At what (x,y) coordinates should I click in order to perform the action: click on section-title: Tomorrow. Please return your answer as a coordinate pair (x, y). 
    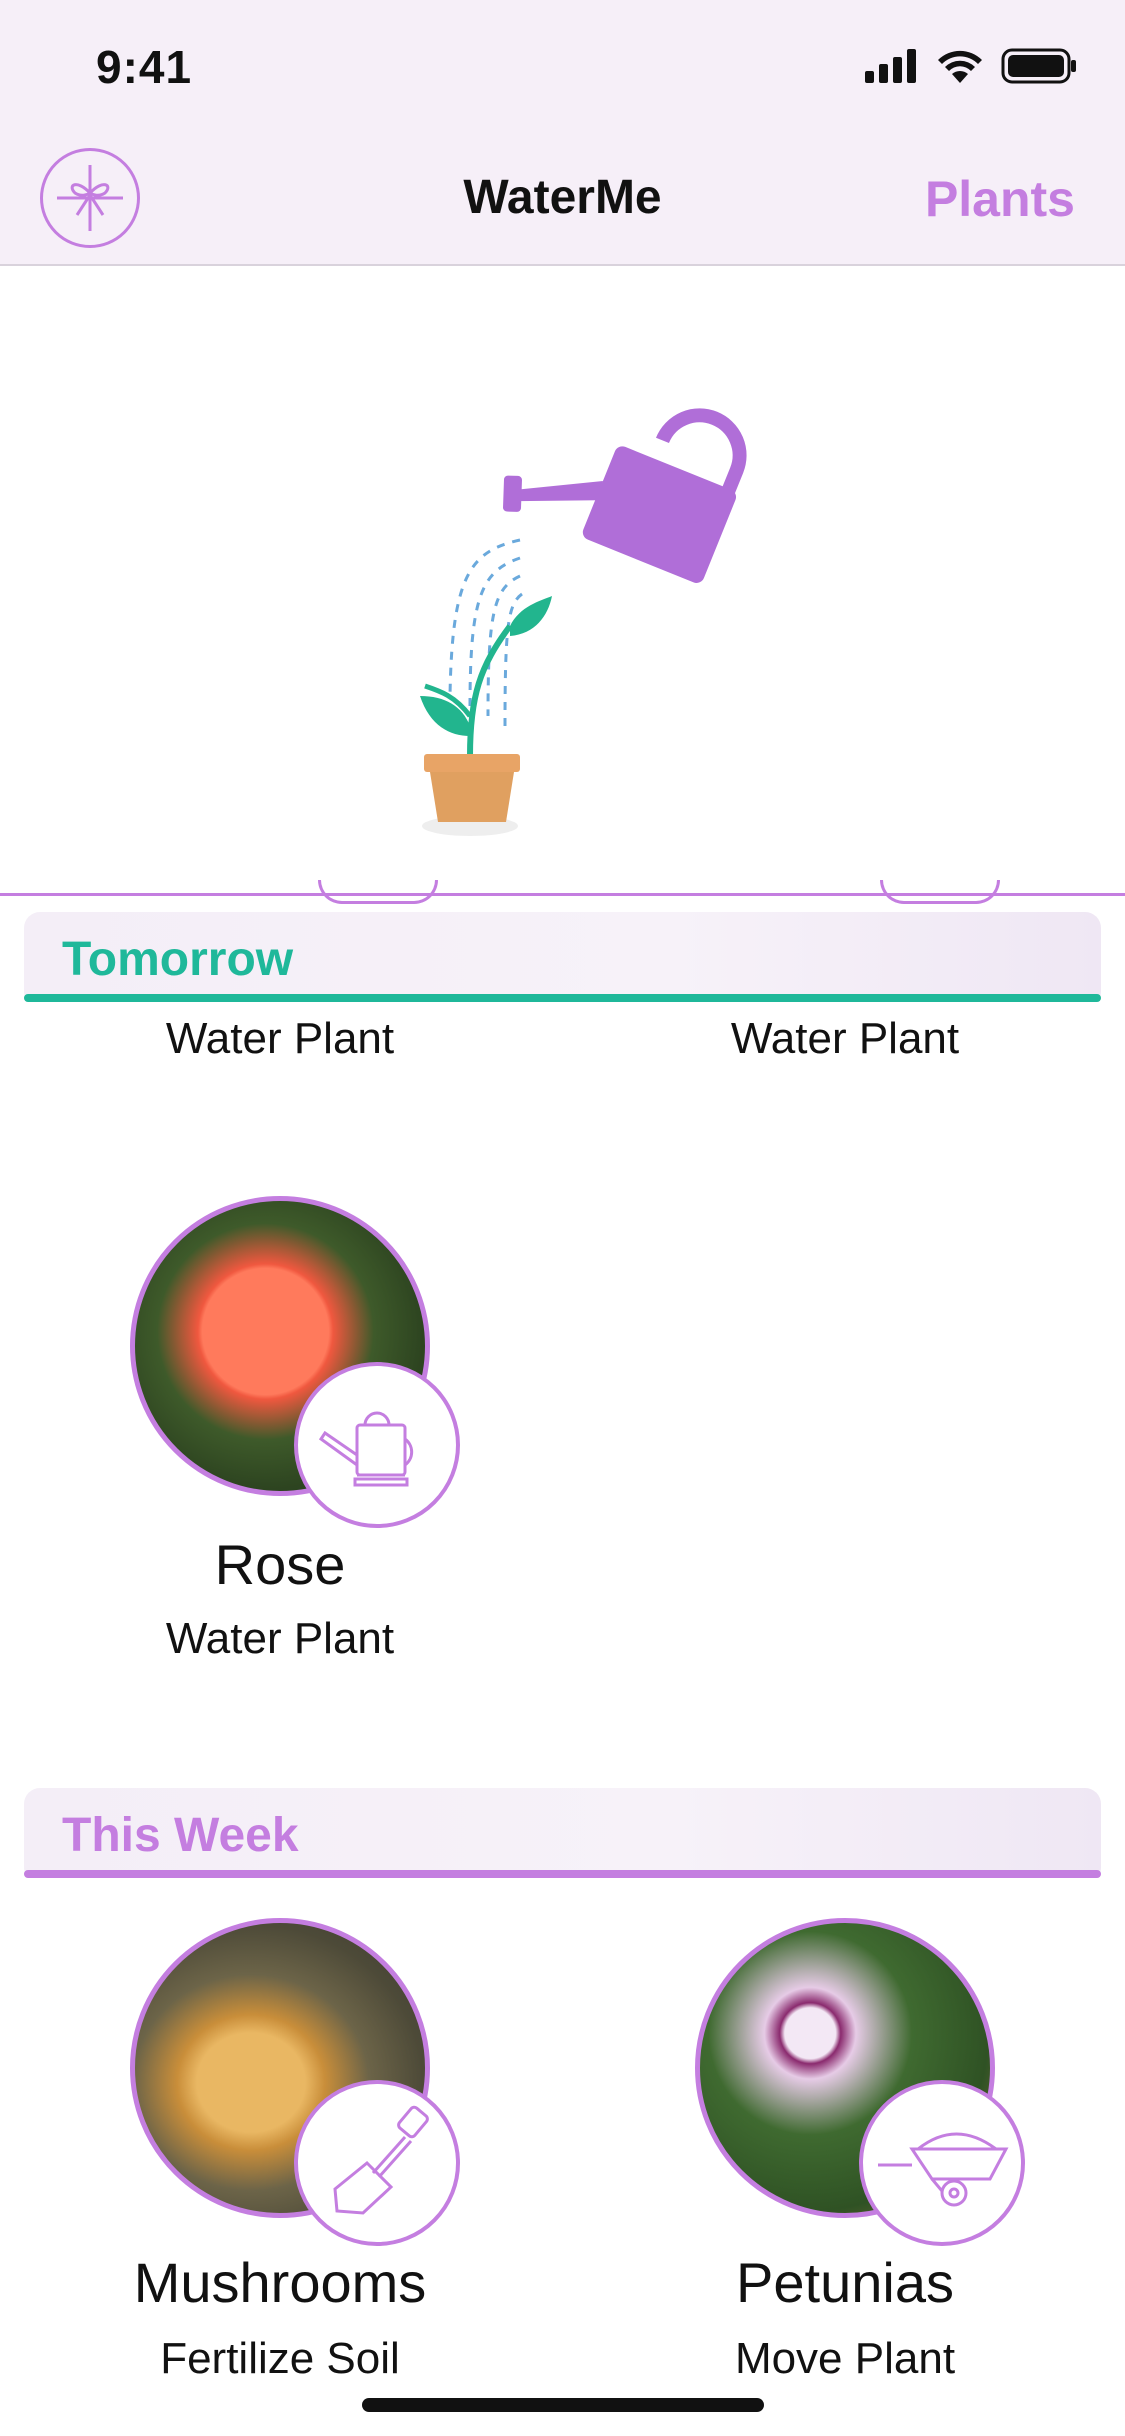
    Looking at the image, I should click on (178, 959).